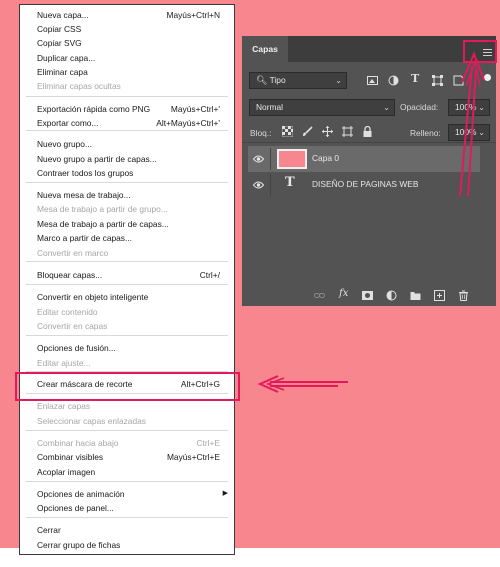 The width and height of the screenshot is (500, 567). I want to click on layer-row: Capa 0, so click(364, 159).